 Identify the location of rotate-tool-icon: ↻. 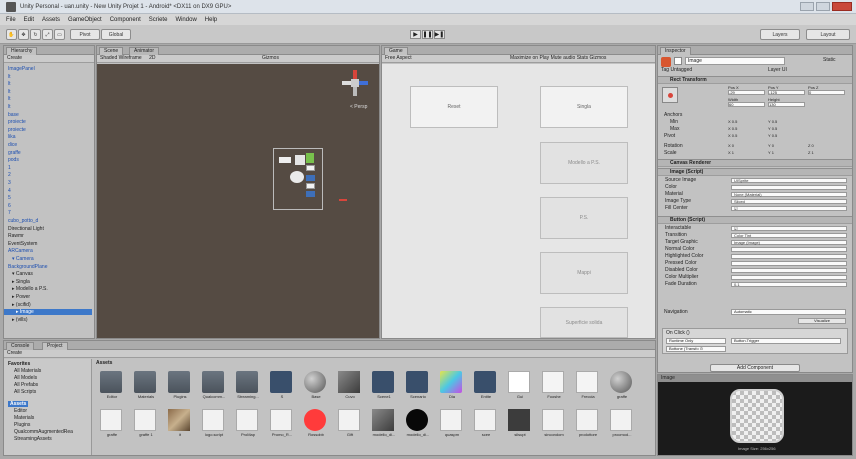
(35, 34).